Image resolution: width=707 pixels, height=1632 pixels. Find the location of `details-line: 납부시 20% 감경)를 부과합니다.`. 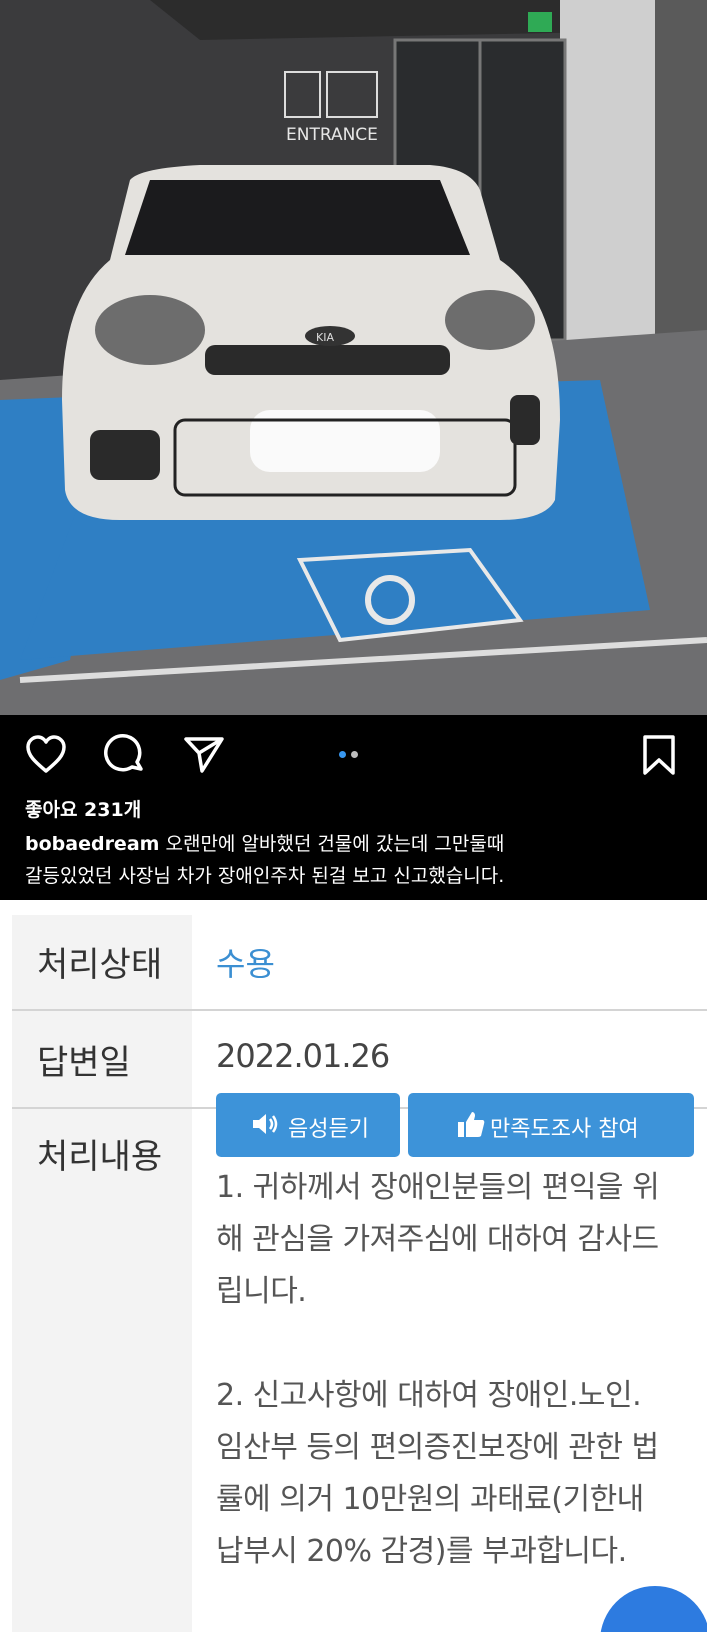

details-line: 납부시 20% 감경)를 부과합니다. is located at coordinates (421, 1551).